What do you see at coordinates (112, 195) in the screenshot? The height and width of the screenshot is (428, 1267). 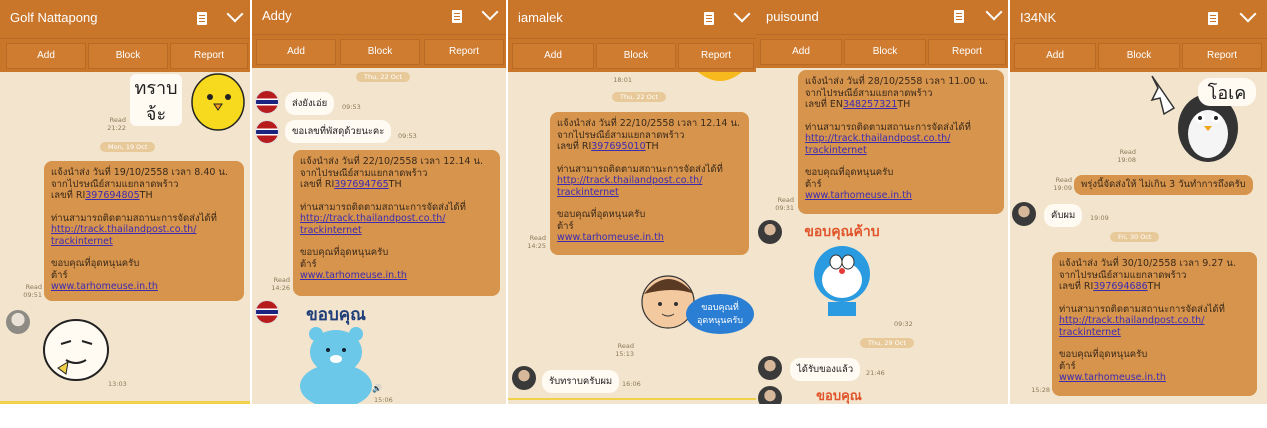 I see `tracking-number-link: 397694805` at bounding box center [112, 195].